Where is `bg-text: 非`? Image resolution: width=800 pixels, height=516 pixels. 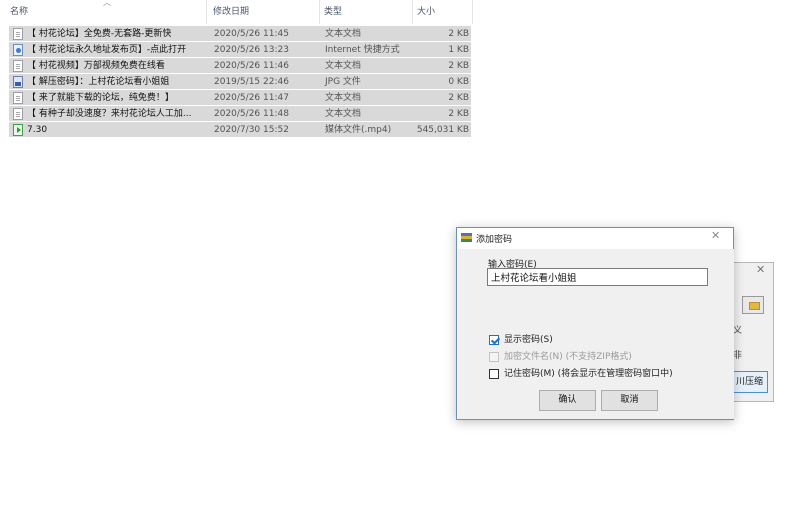 bg-text: 非 is located at coordinates (738, 356).